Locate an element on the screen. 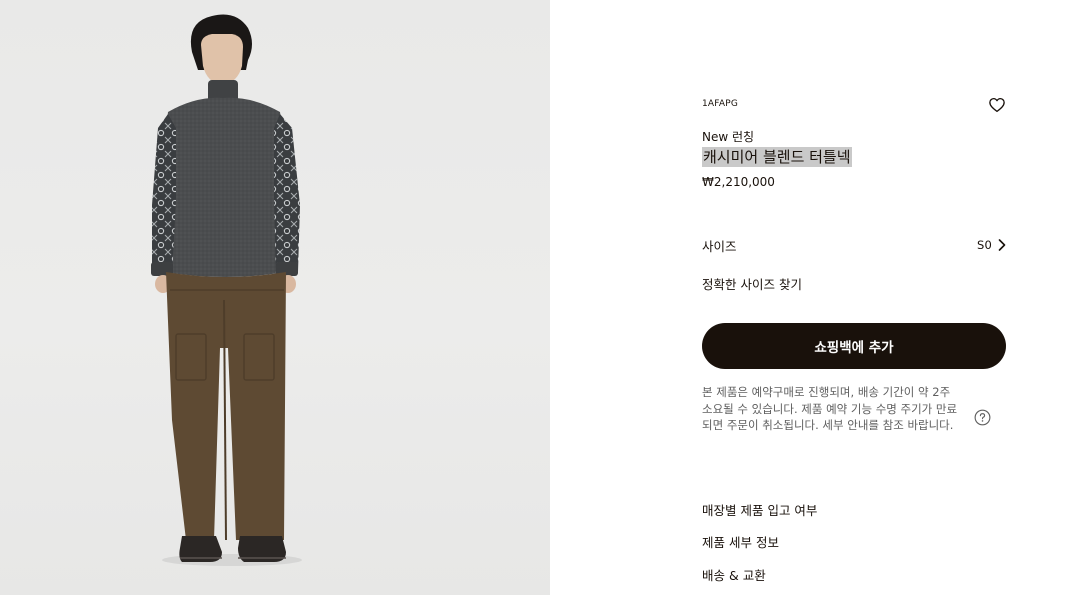 This screenshot has height=595, width=1080. wishlist-button is located at coordinates (997, 105).